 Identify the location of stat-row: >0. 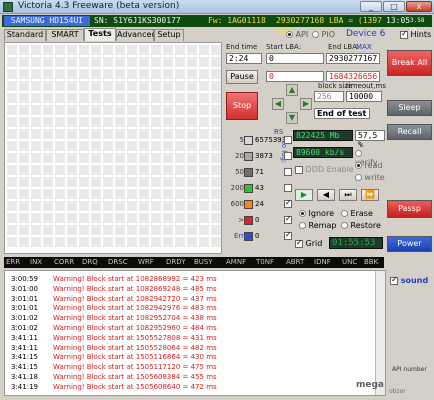
(258, 220).